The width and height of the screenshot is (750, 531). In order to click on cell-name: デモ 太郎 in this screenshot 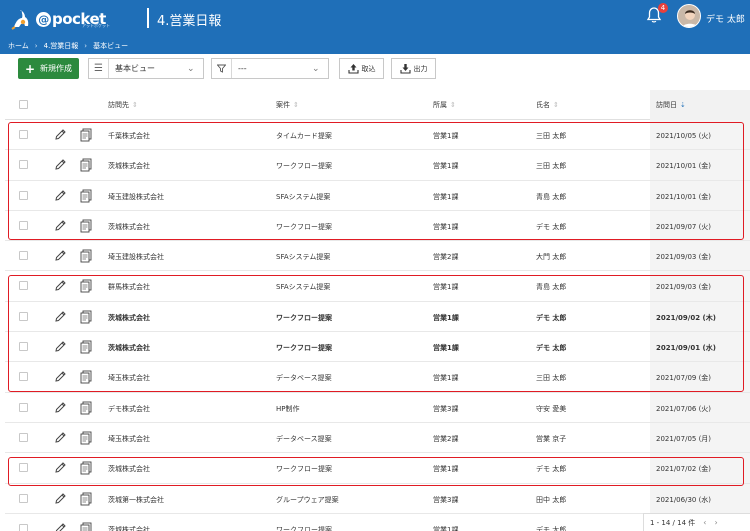, I will do `click(551, 528)`.